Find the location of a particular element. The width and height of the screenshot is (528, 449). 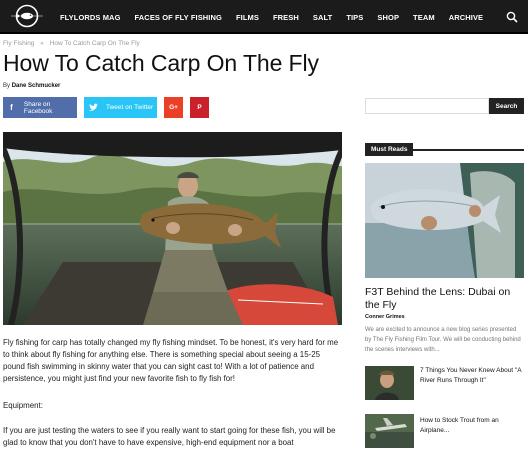

must-reads-label: Must Reads is located at coordinates (389, 149).